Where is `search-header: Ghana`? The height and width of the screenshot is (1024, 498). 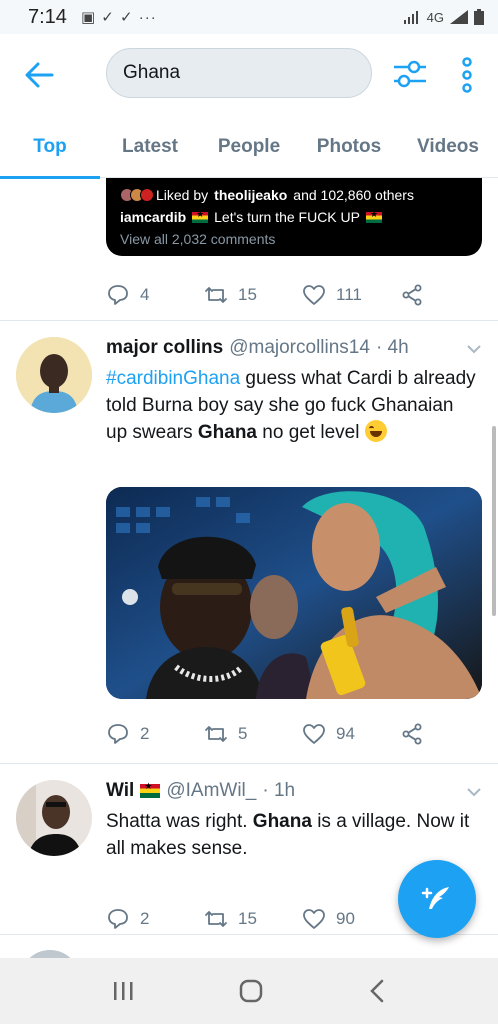
search-header: Ghana is located at coordinates (249, 75).